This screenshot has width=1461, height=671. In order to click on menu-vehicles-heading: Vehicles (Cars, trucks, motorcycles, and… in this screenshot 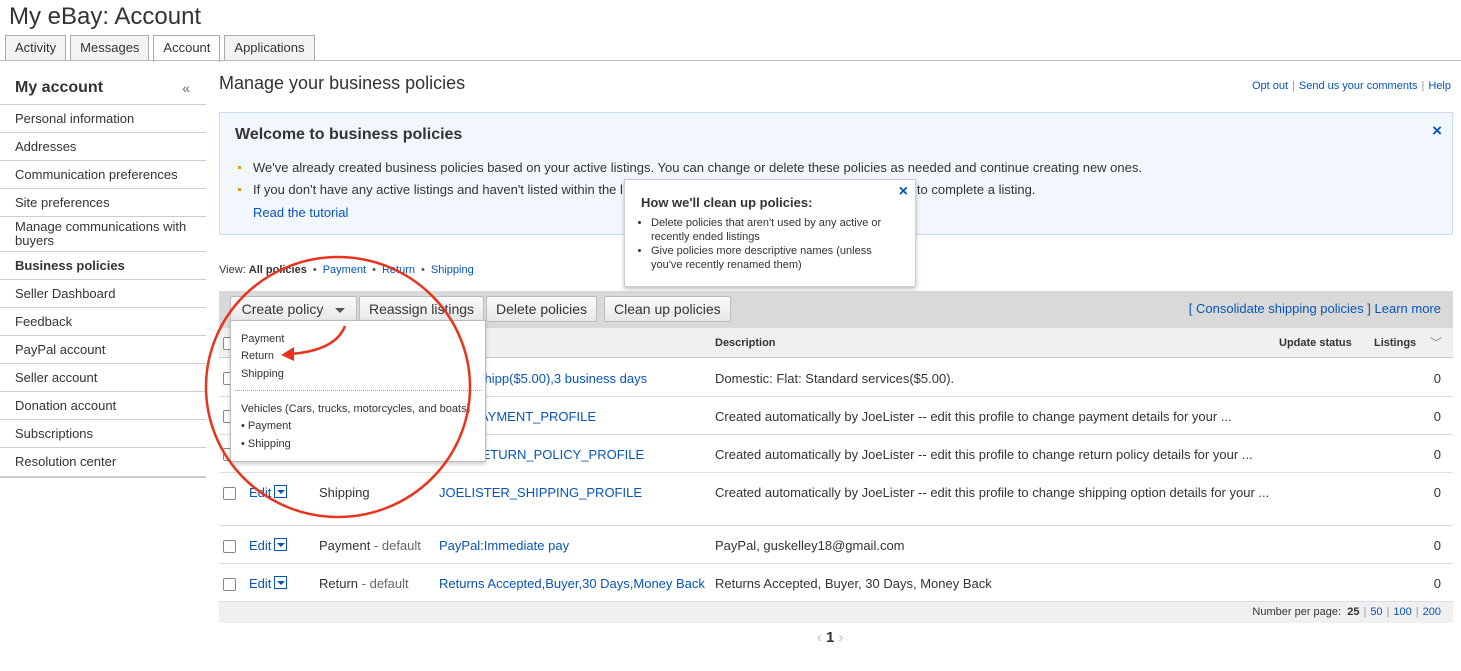, I will do `click(356, 409)`.